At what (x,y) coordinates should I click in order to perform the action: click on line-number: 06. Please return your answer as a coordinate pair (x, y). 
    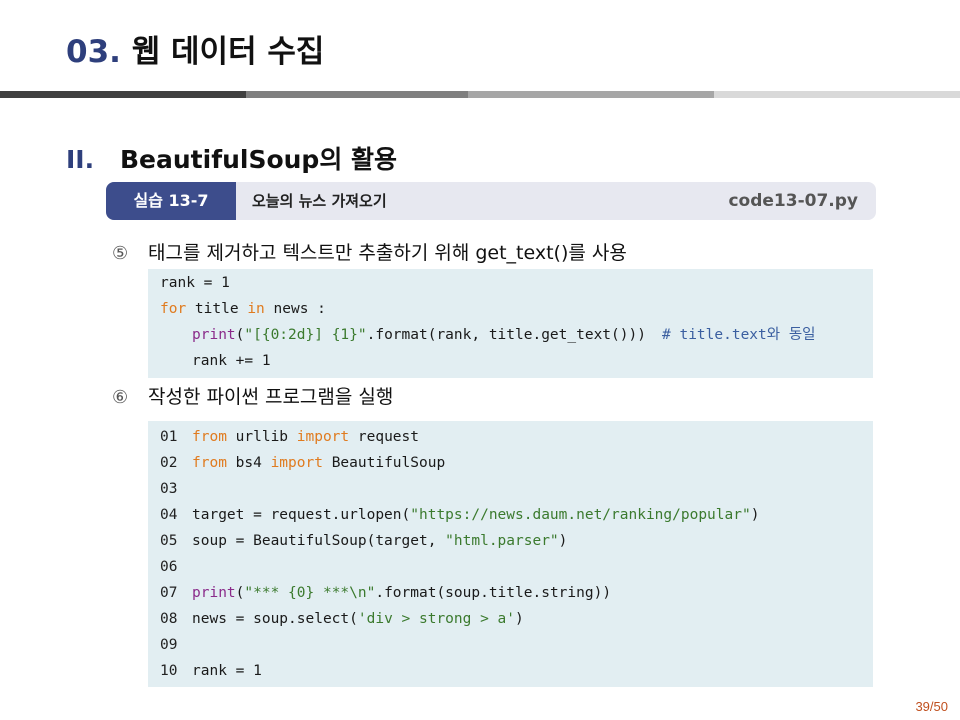
    Looking at the image, I should click on (169, 567).